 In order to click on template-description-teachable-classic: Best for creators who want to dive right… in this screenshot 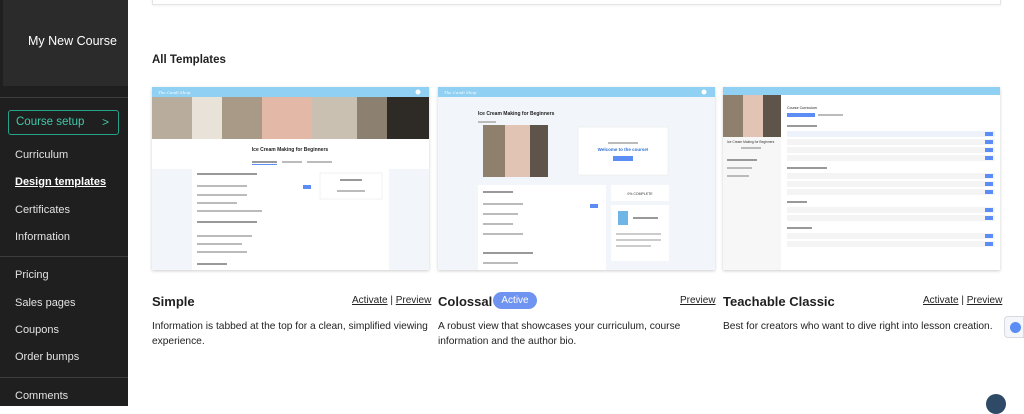, I will do `click(858, 326)`.